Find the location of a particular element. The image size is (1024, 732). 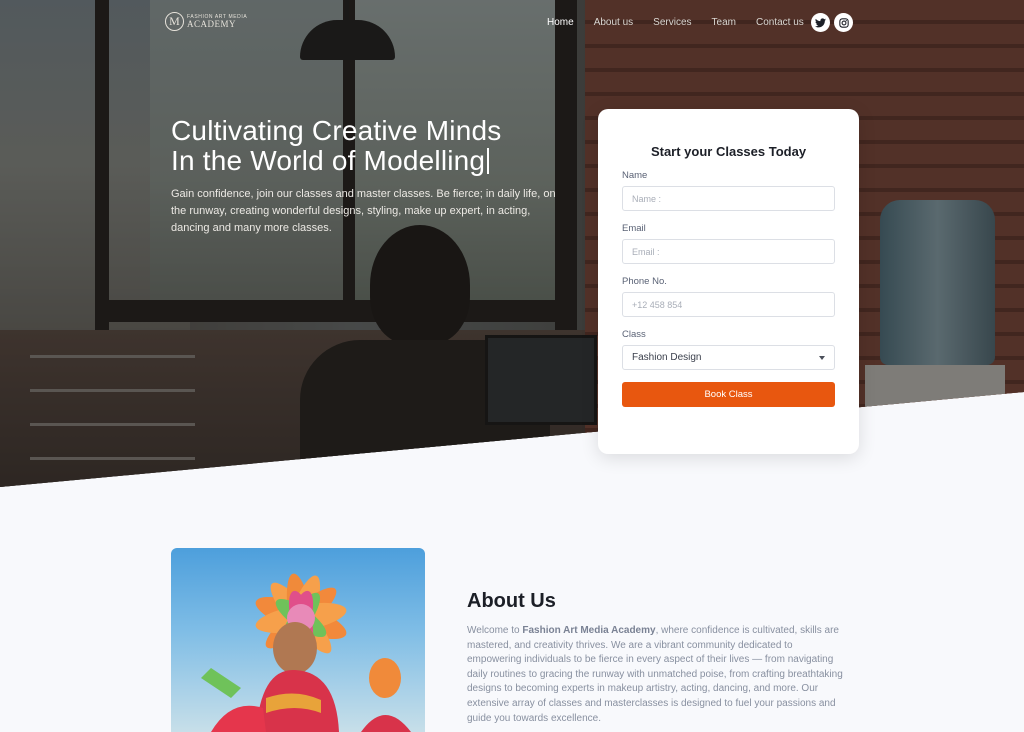

main-nav: Home About us Services Team Contact us is located at coordinates (685, 23).